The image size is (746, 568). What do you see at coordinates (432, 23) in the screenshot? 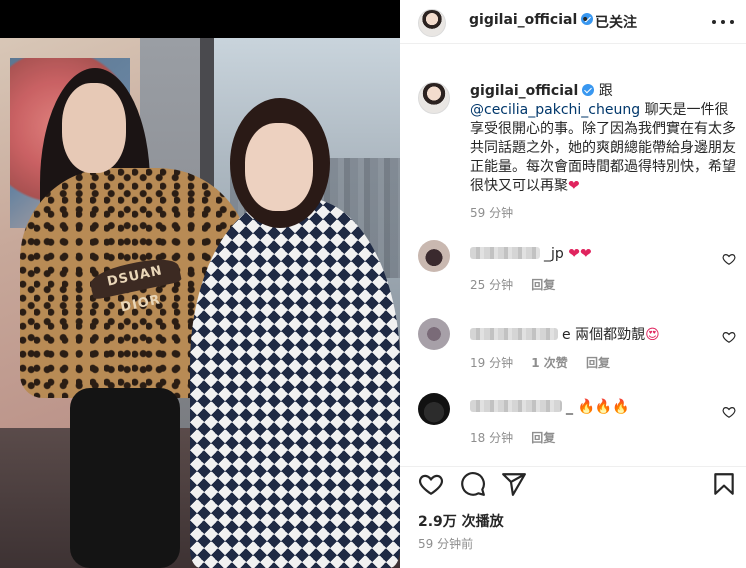
I see `author-avatar` at bounding box center [432, 23].